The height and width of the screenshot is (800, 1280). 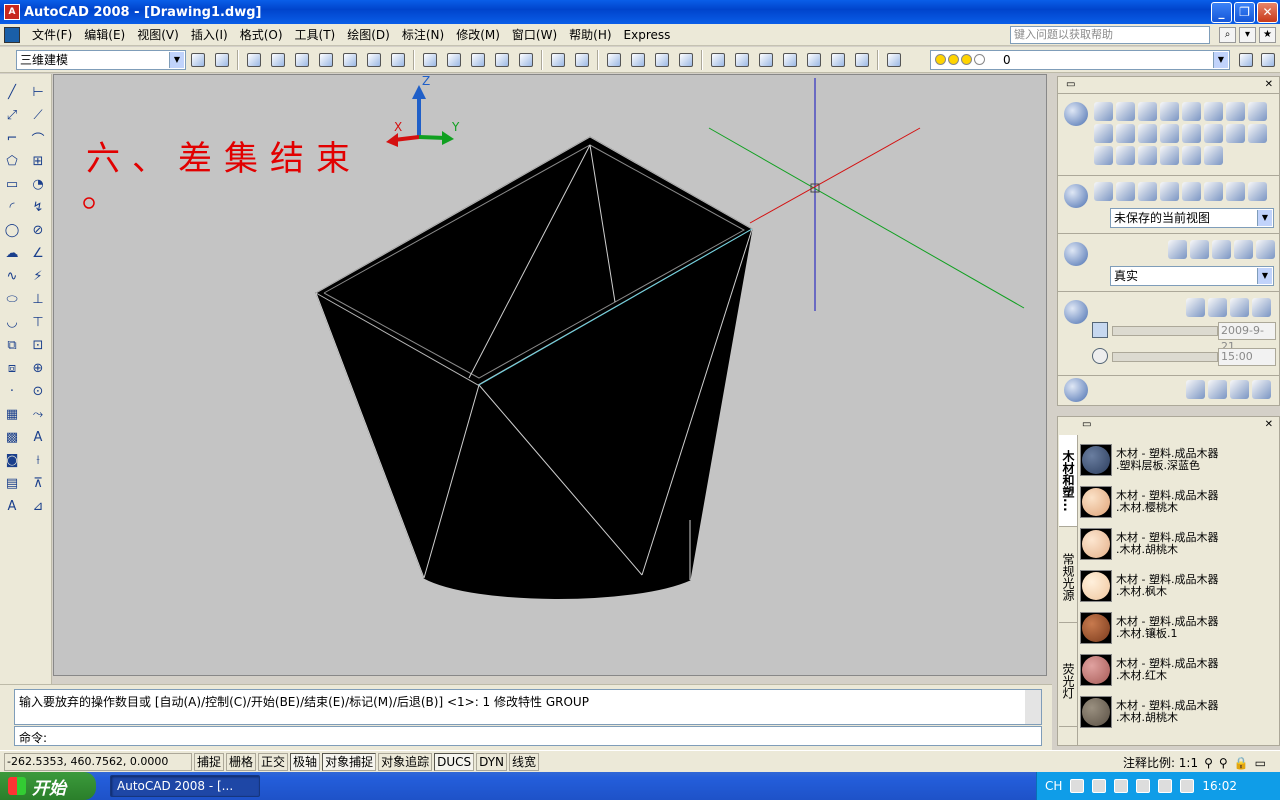 I want to click on geographic-location-icon, so click(x=1261, y=307).